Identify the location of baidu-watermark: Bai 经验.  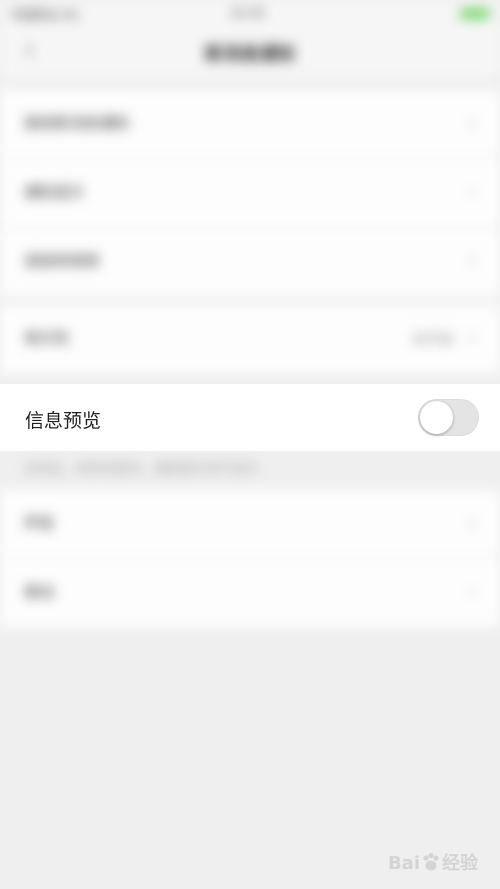
(433, 862).